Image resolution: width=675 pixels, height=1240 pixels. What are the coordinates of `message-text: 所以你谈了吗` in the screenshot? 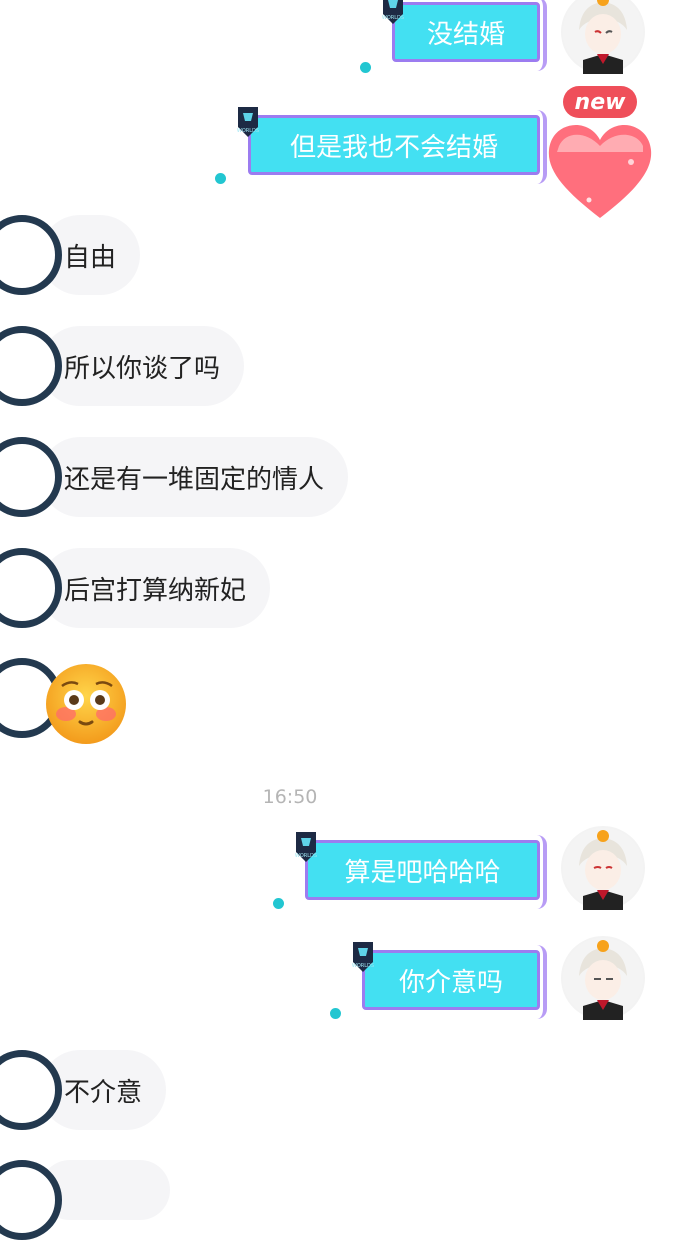 It's located at (142, 368).